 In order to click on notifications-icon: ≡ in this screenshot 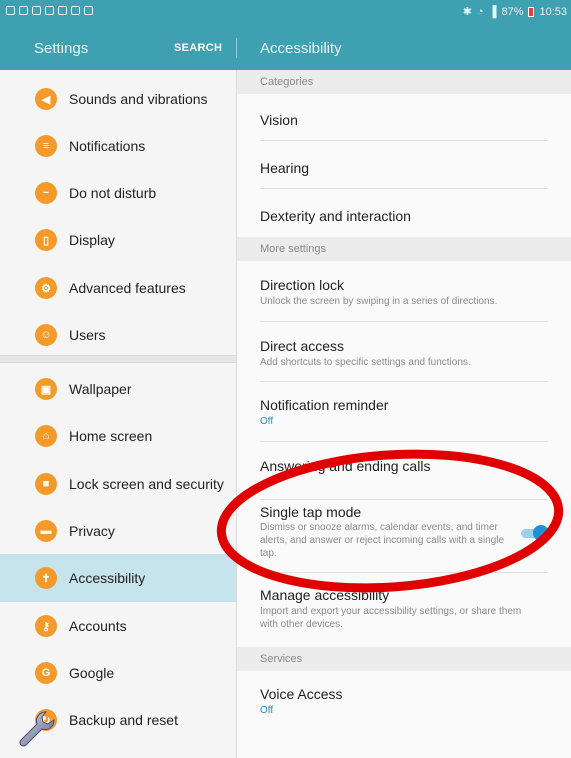, I will do `click(46, 146)`.